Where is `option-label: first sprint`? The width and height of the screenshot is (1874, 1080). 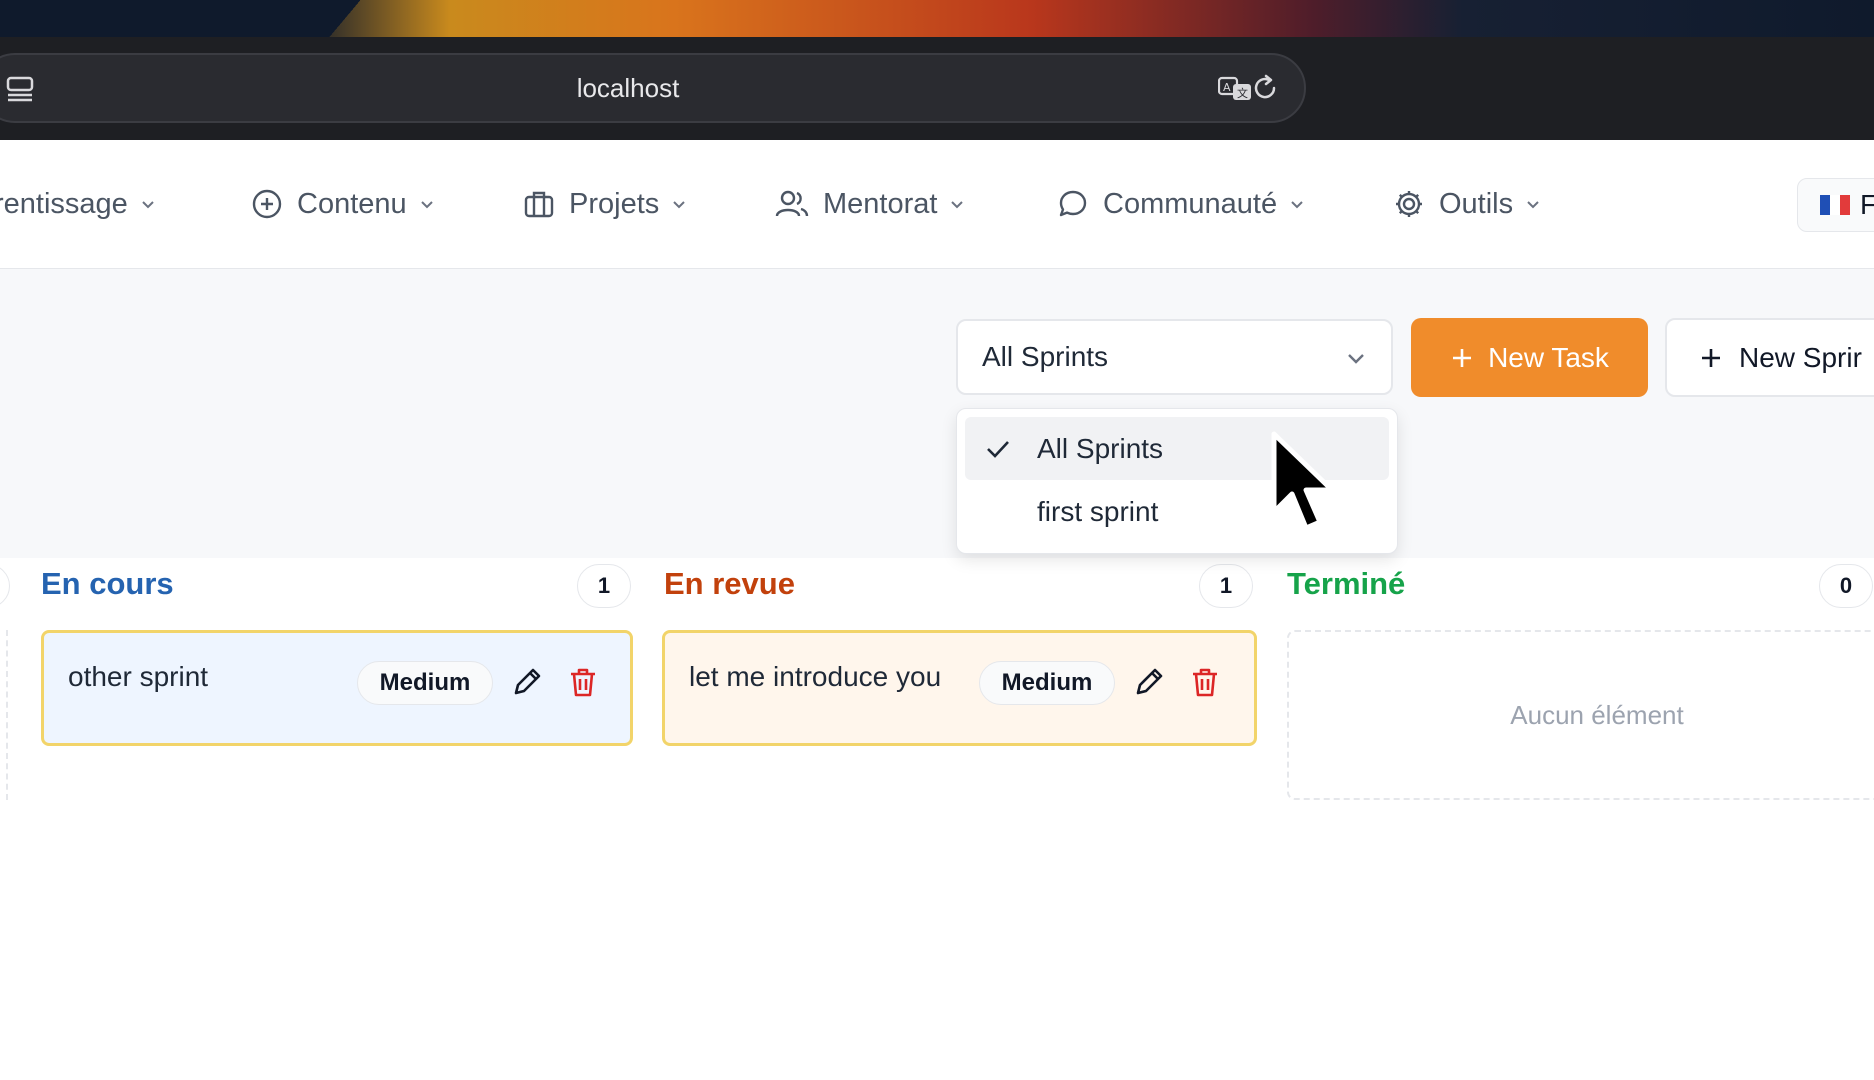 option-label: first sprint is located at coordinates (1098, 511).